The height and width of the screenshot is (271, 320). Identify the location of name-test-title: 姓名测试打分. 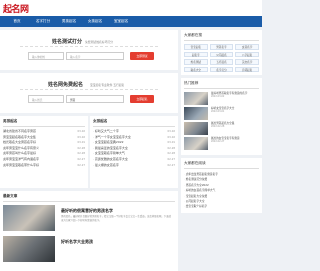
(67, 42).